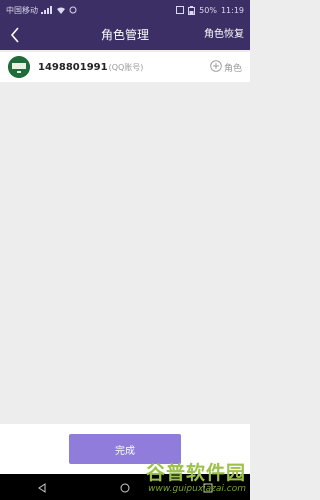 The image size is (320, 500). Describe the element at coordinates (232, 68) in the screenshot. I see `add-role-label: 角色` at that location.